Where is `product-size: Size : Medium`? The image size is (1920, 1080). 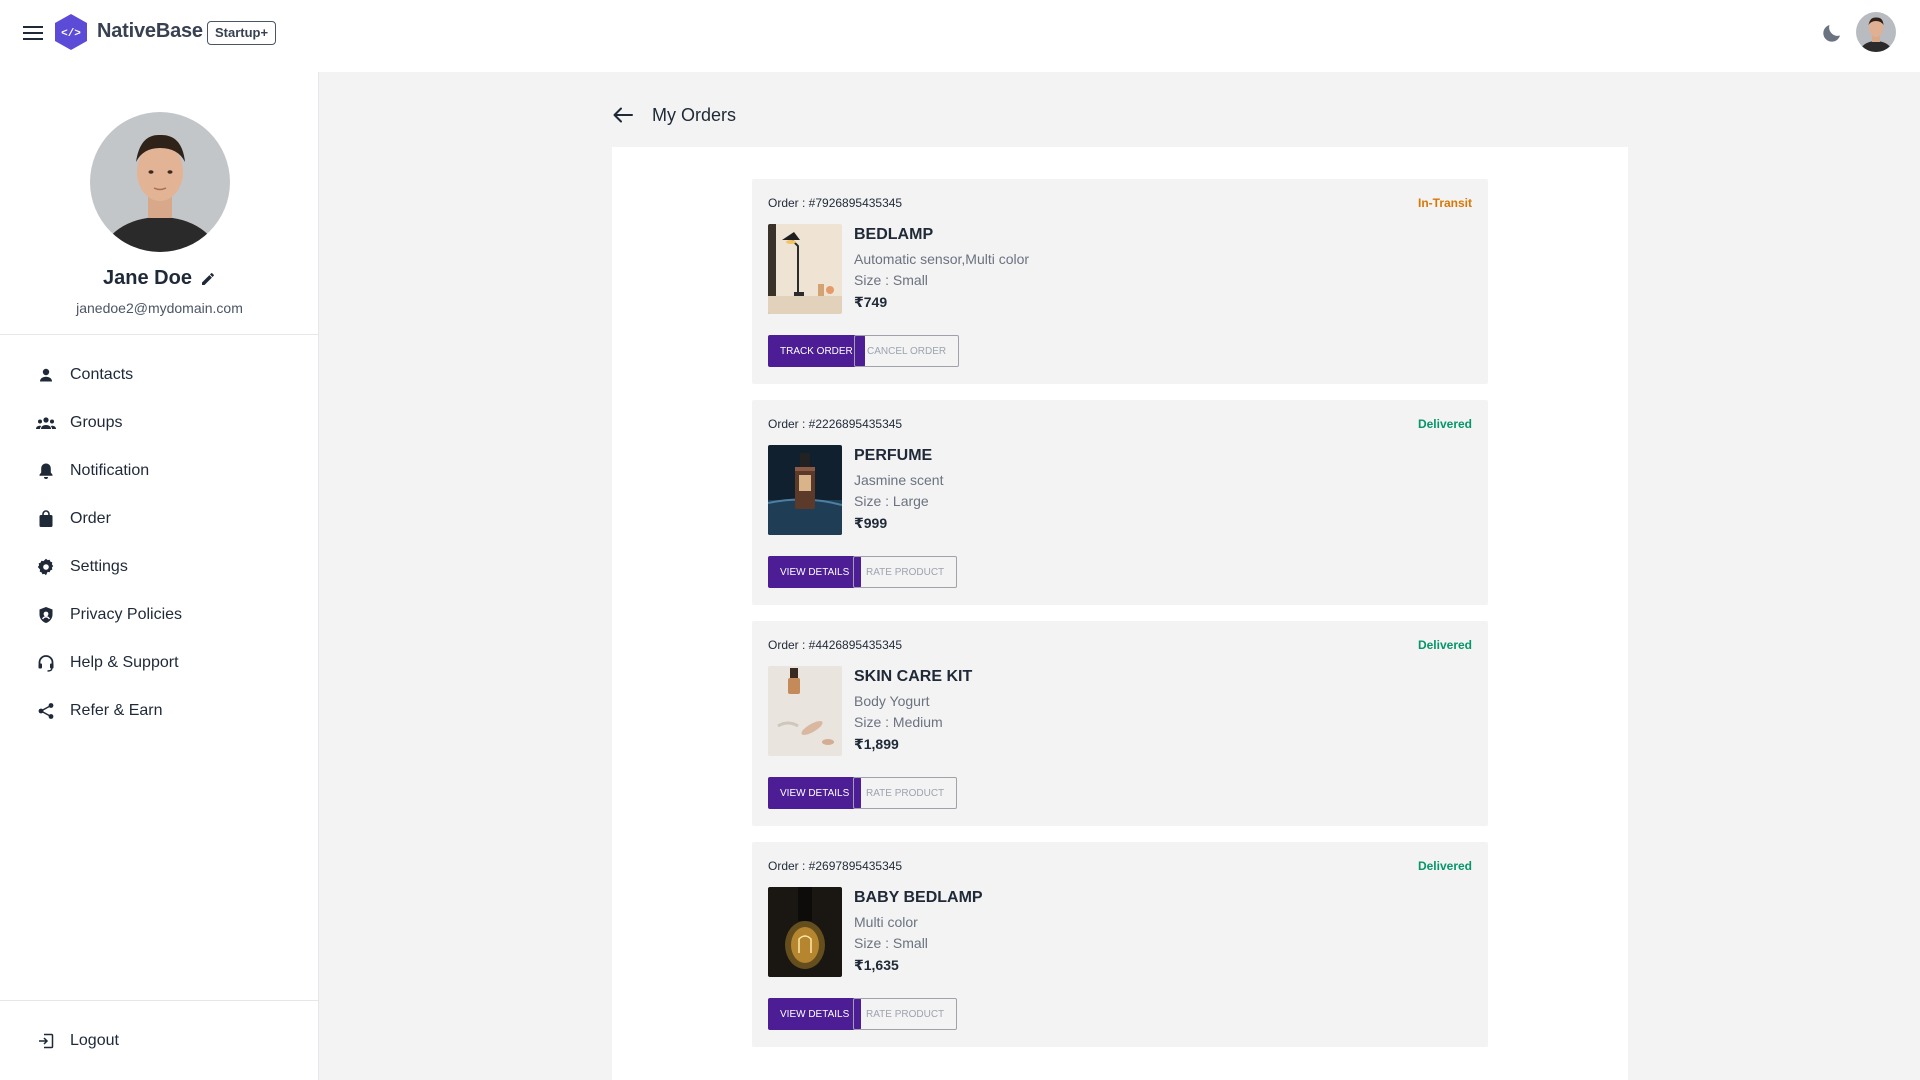
product-size: Size : Medium is located at coordinates (898, 722).